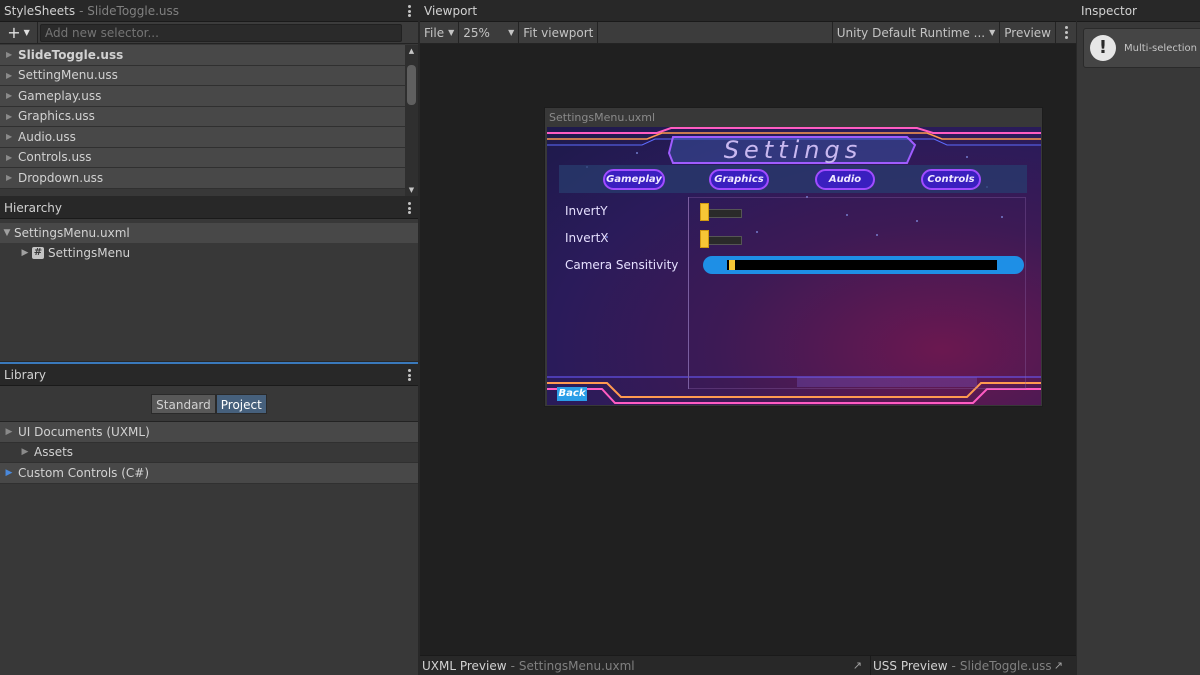 Image resolution: width=1200 pixels, height=675 pixels. Describe the element at coordinates (209, 432) in the screenshot. I see `library-category-row: ▶ UI Documents (UXML)` at that location.